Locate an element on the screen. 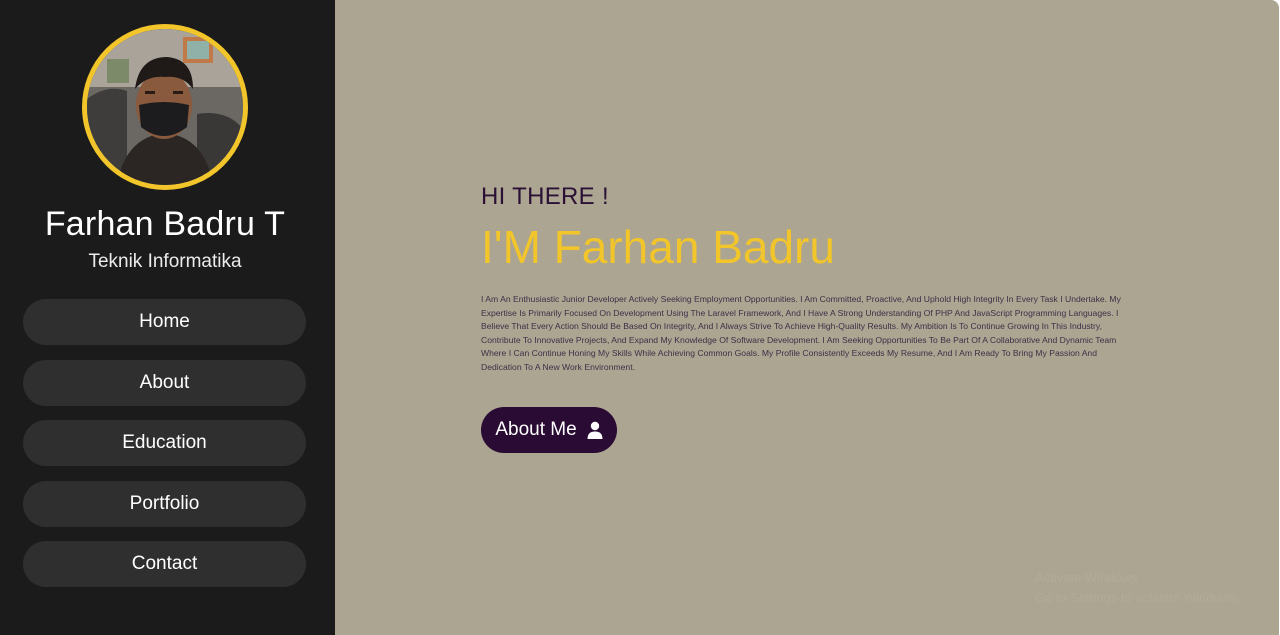  watermark-line-2: Go to Settings to activate Windows. is located at coordinates (1138, 597).